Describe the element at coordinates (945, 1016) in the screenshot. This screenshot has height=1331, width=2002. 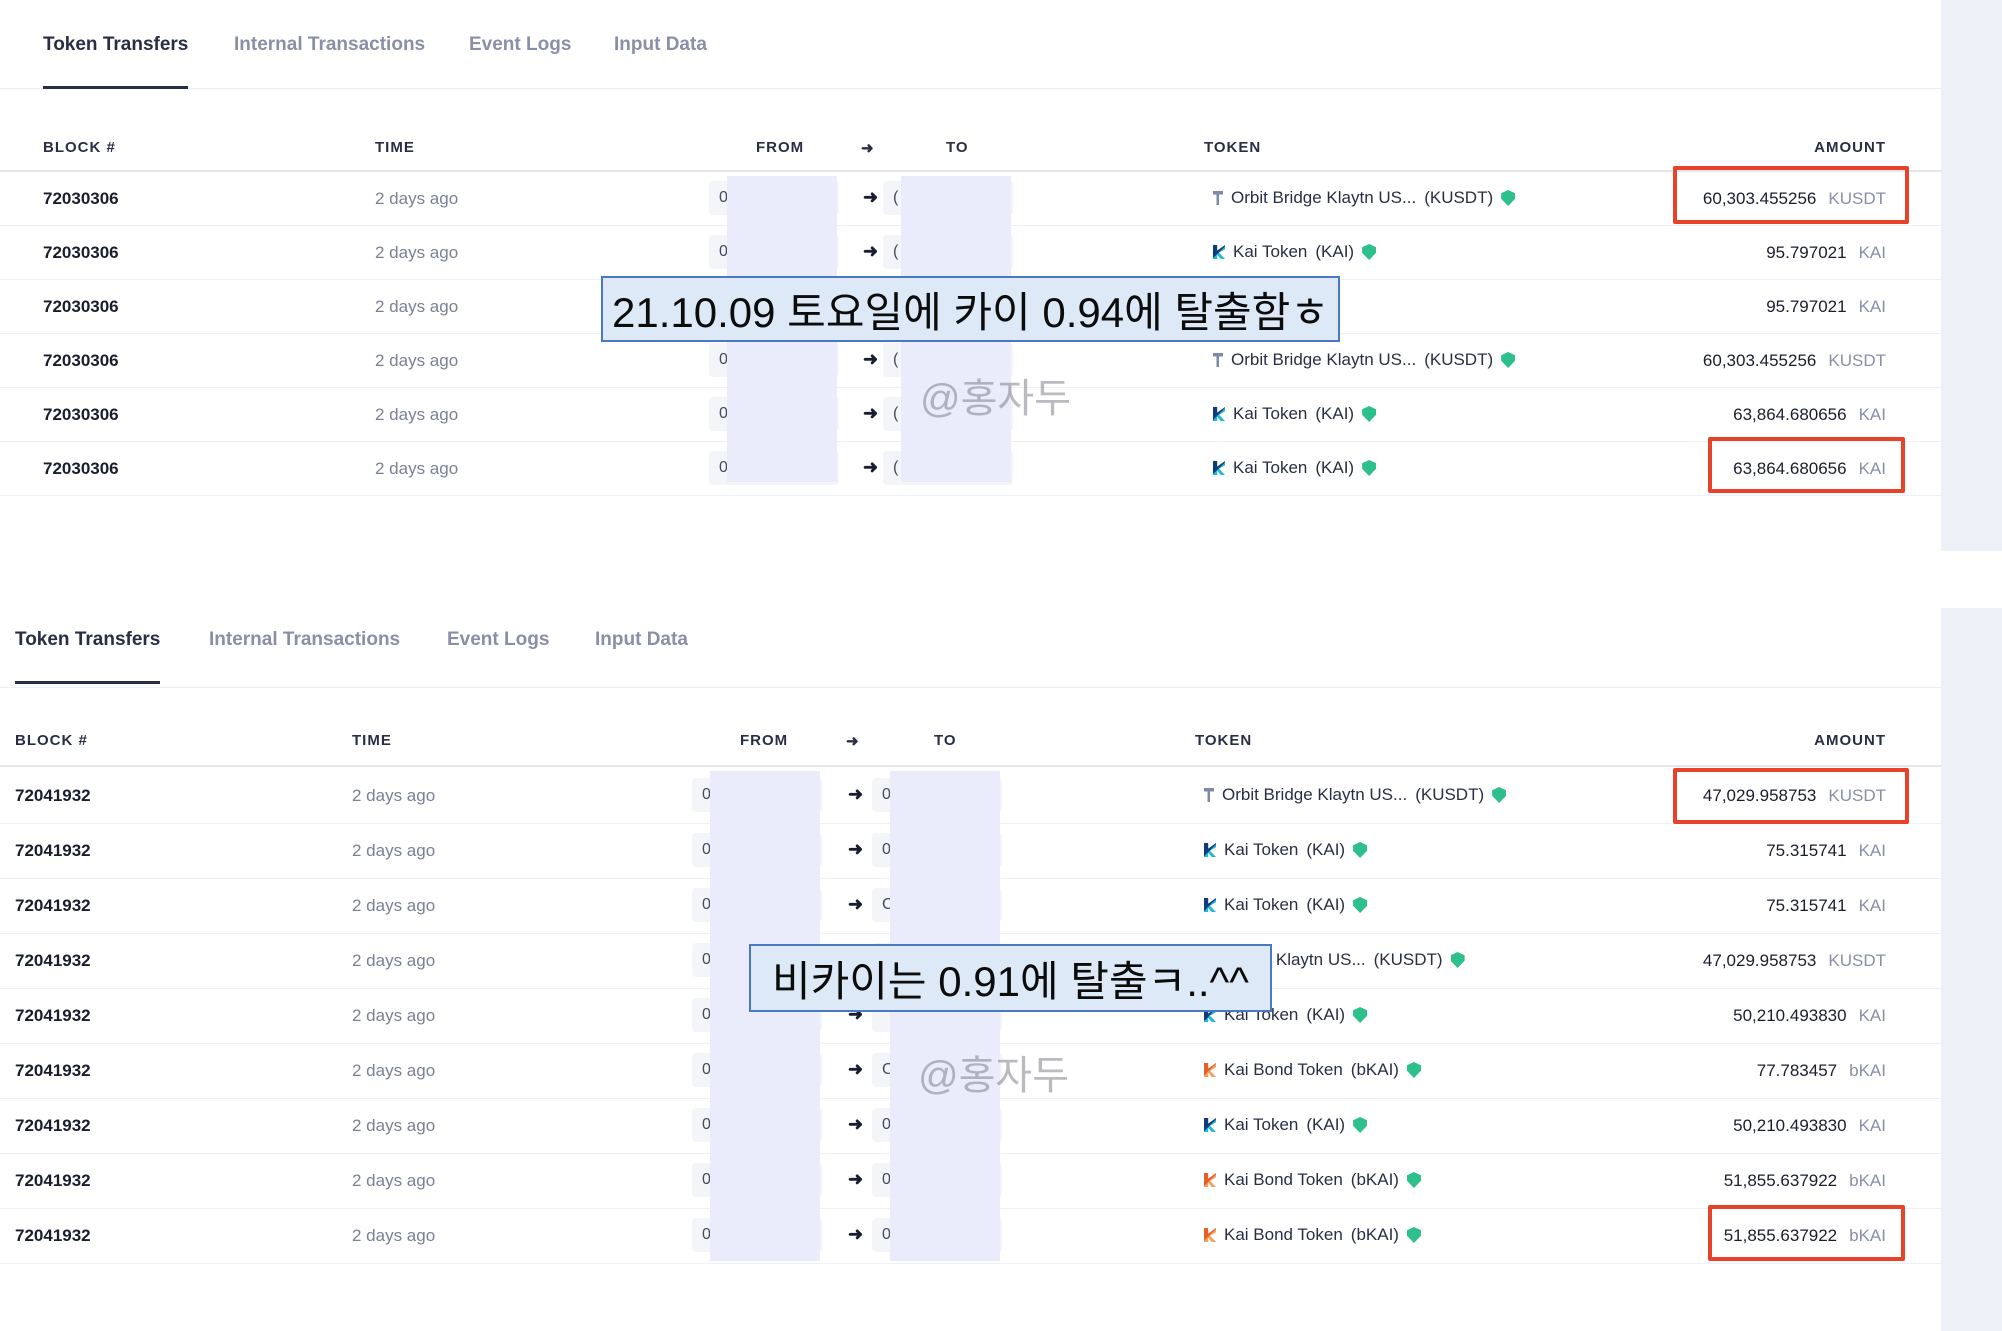
I see `address-mask` at that location.